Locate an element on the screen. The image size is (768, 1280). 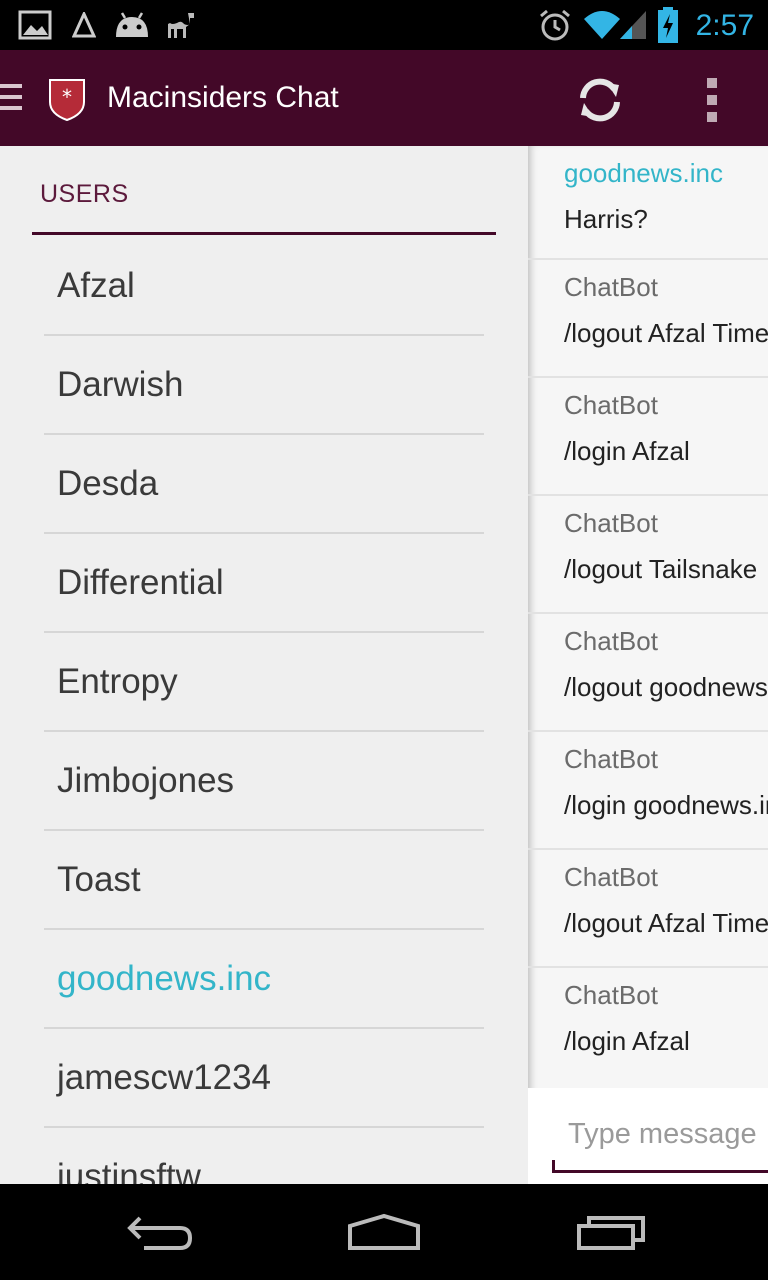
user-list-item: Darwish is located at coordinates (264, 385).